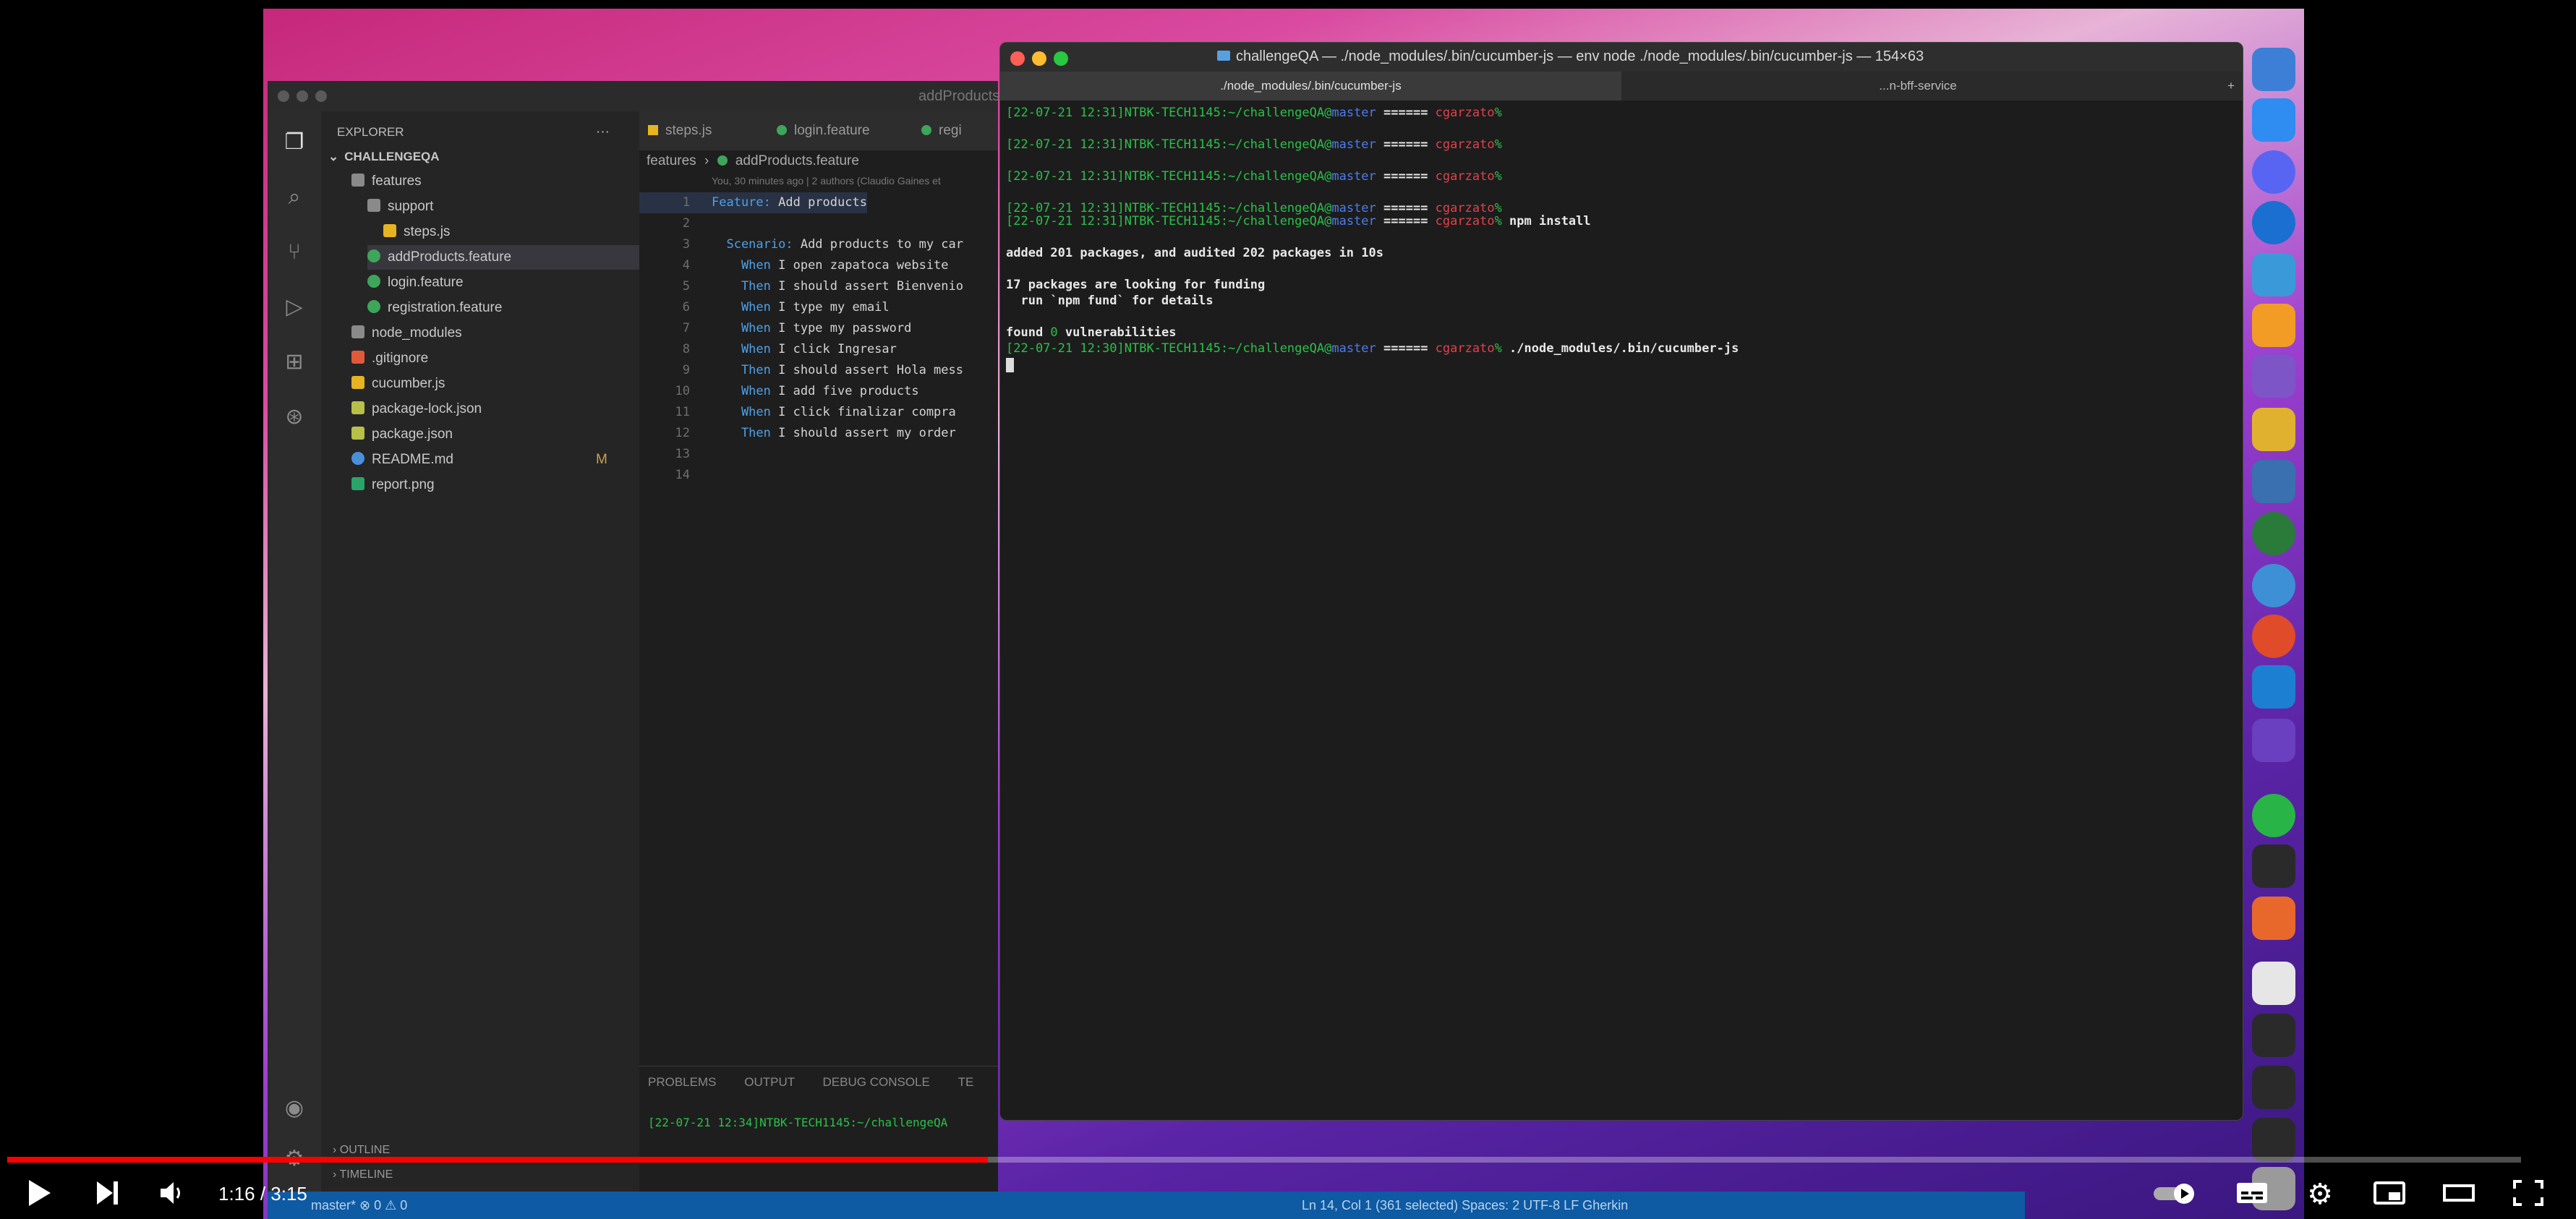 This screenshot has width=2576, height=1219. I want to click on terminal-text: run `npm fund` for details, so click(1110, 301).